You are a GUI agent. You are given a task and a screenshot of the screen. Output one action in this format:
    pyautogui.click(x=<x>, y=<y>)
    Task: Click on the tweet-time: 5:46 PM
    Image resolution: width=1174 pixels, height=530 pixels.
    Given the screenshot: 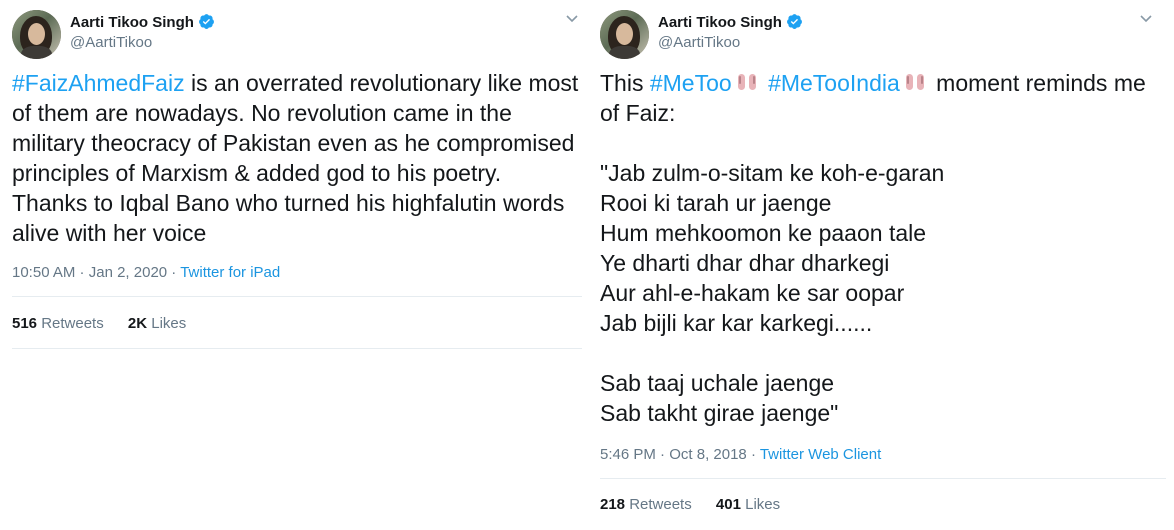 What is the action you would take?
    pyautogui.click(x=628, y=454)
    